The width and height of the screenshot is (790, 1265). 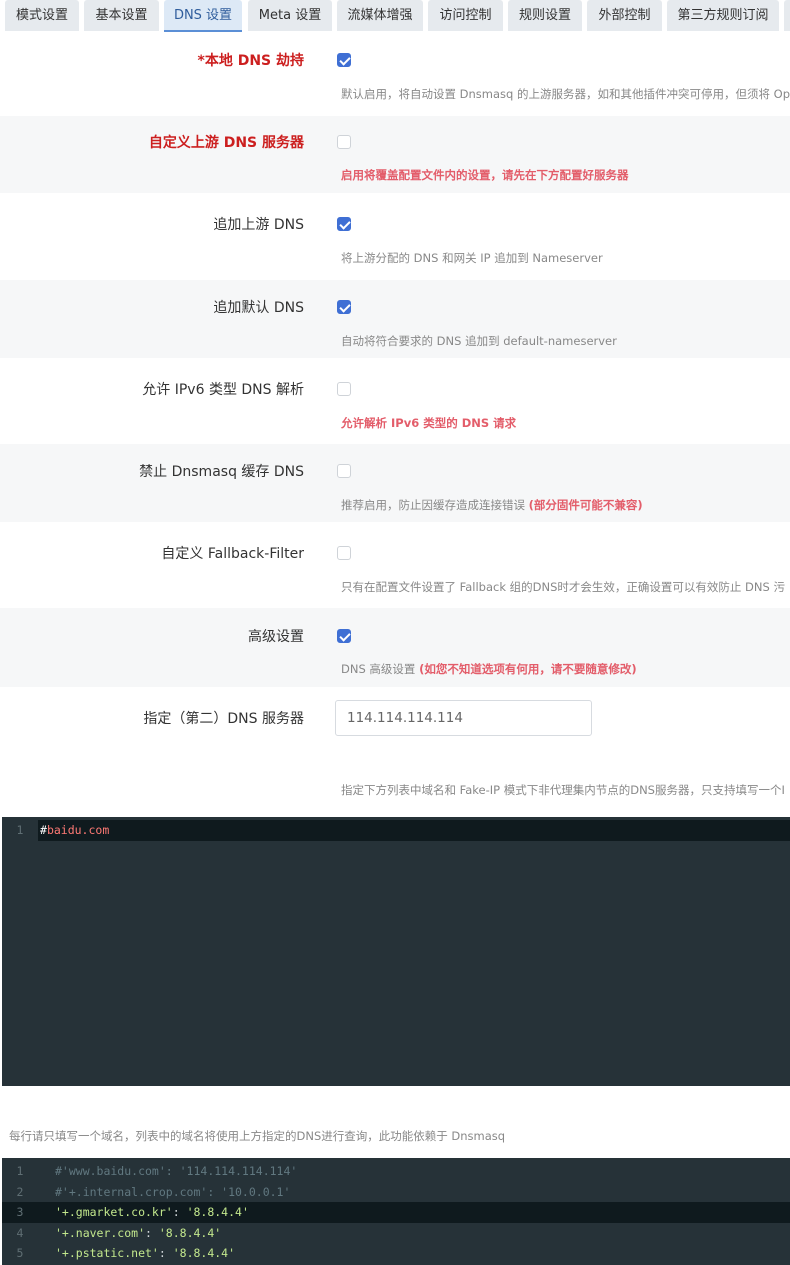 What do you see at coordinates (344, 307) in the screenshot?
I see `append-default-dns-checkbox` at bounding box center [344, 307].